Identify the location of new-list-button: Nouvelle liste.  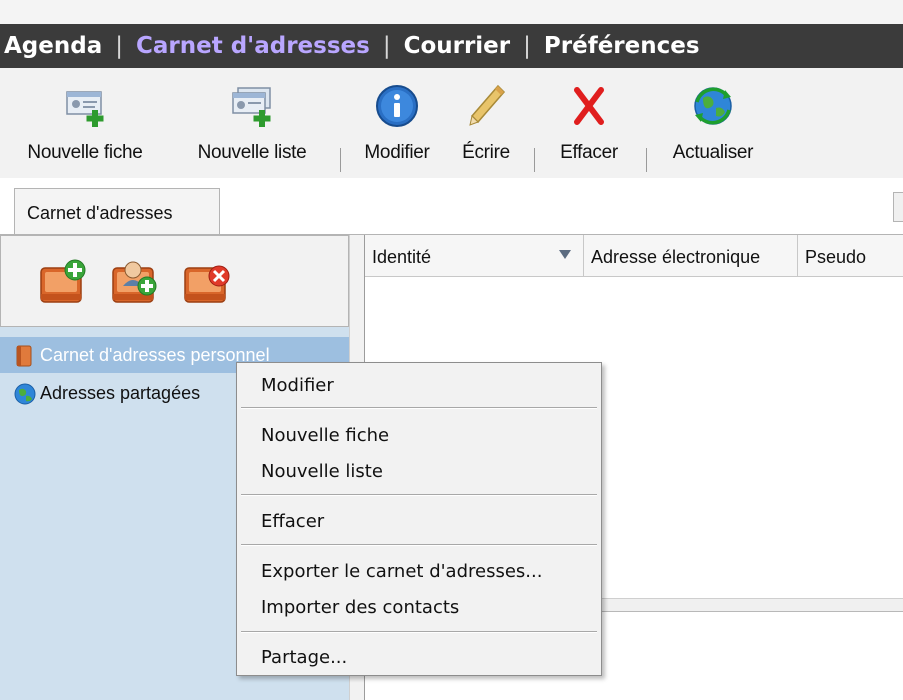
(252, 123).